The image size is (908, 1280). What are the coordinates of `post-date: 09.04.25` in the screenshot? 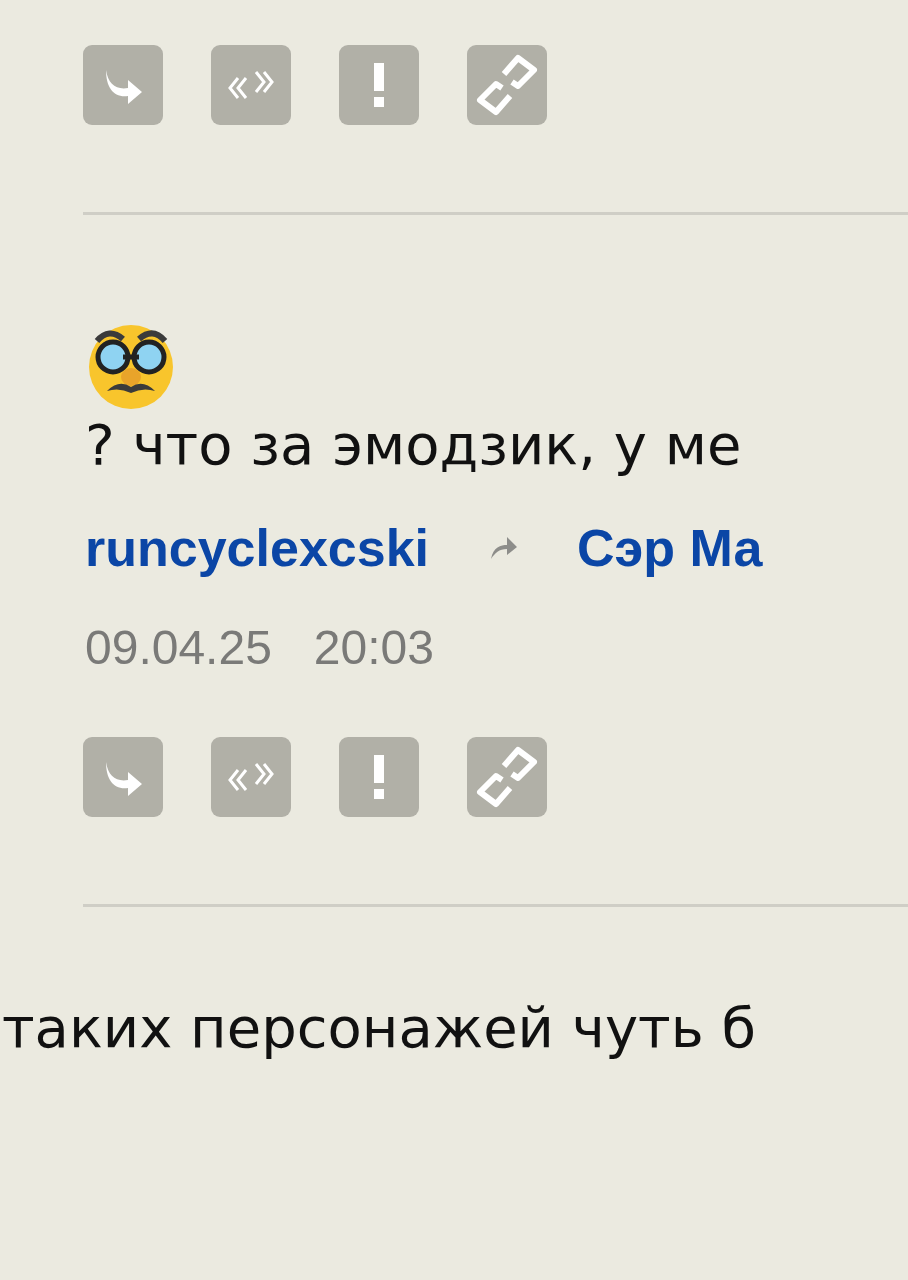 It's located at (178, 648).